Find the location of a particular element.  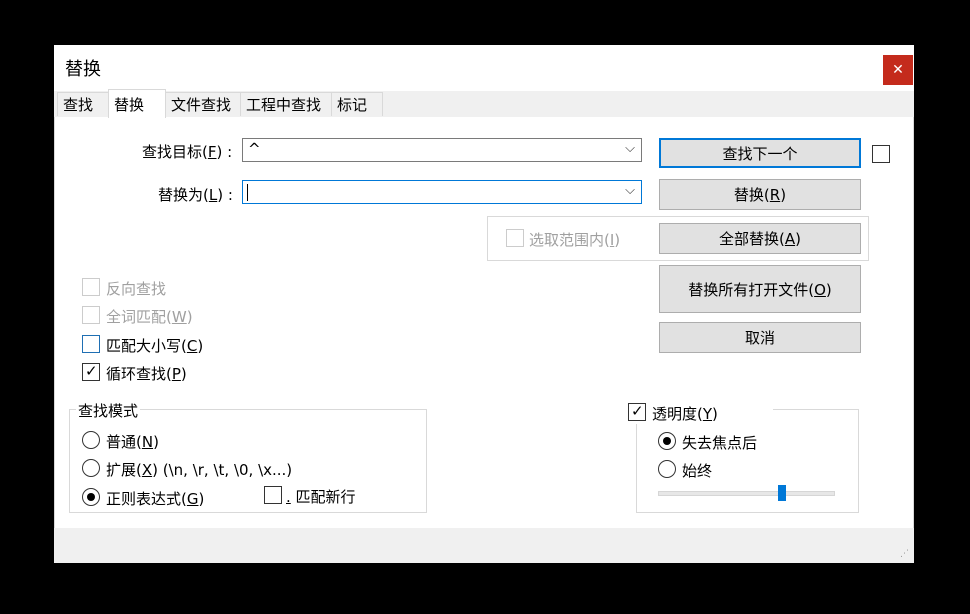

transparency-slider-thumb is located at coordinates (781, 493).